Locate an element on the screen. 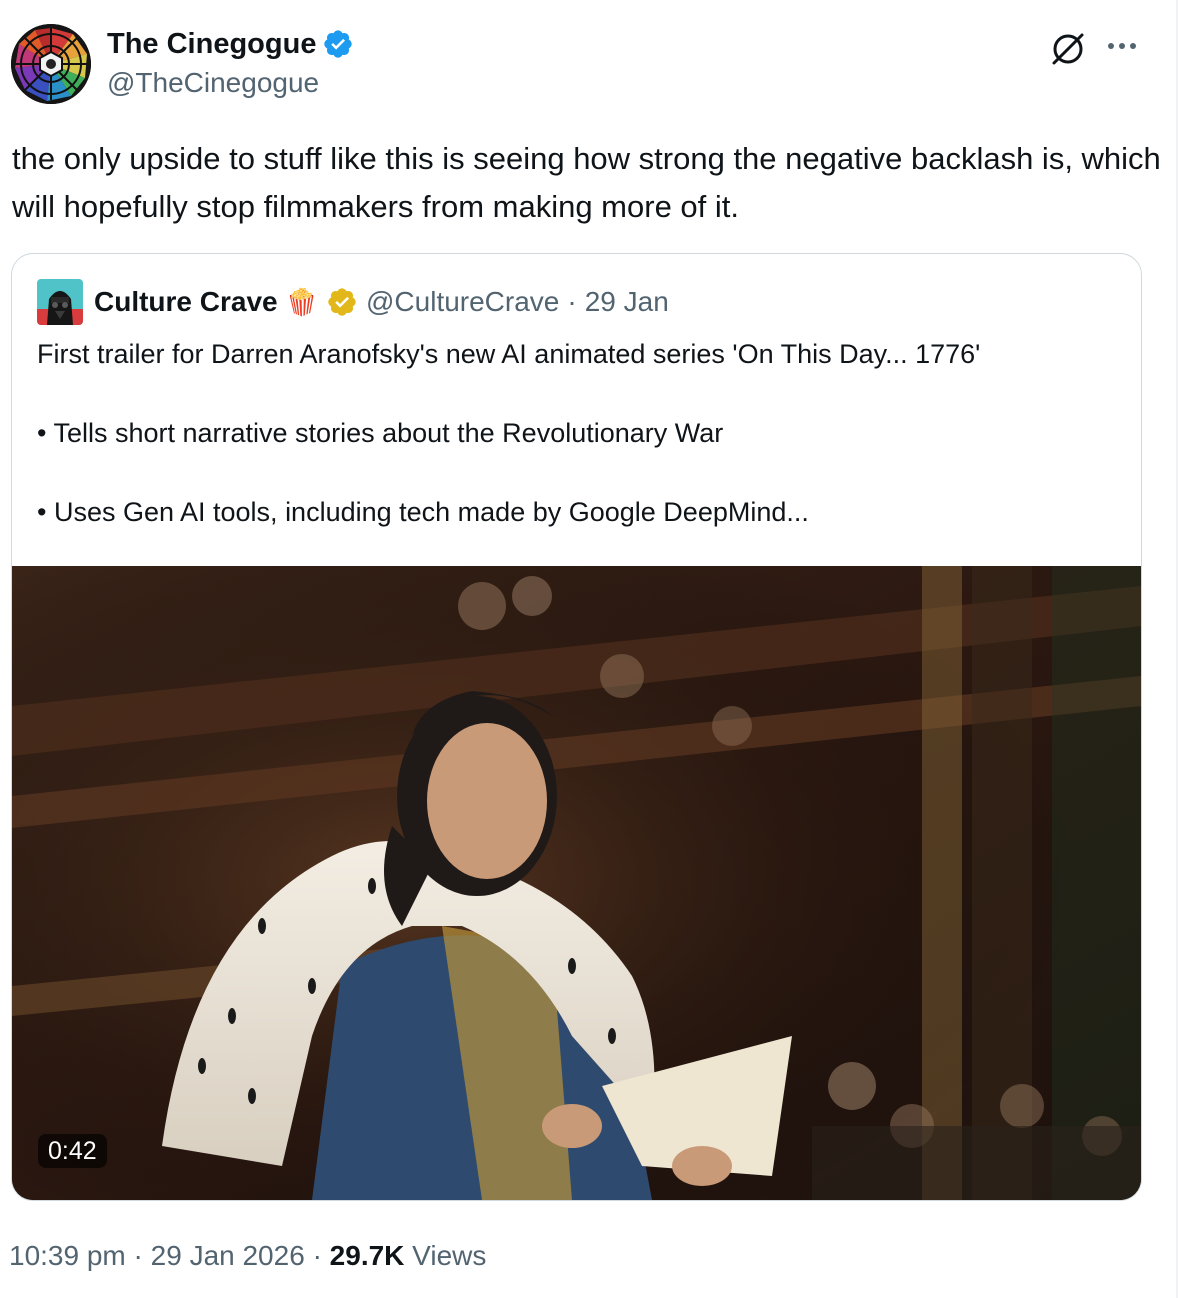 The image size is (1178, 1298). tweet-meta: 10:39 pm · 29 Jan 2026 · 29.7K Views is located at coordinates (247, 1256).